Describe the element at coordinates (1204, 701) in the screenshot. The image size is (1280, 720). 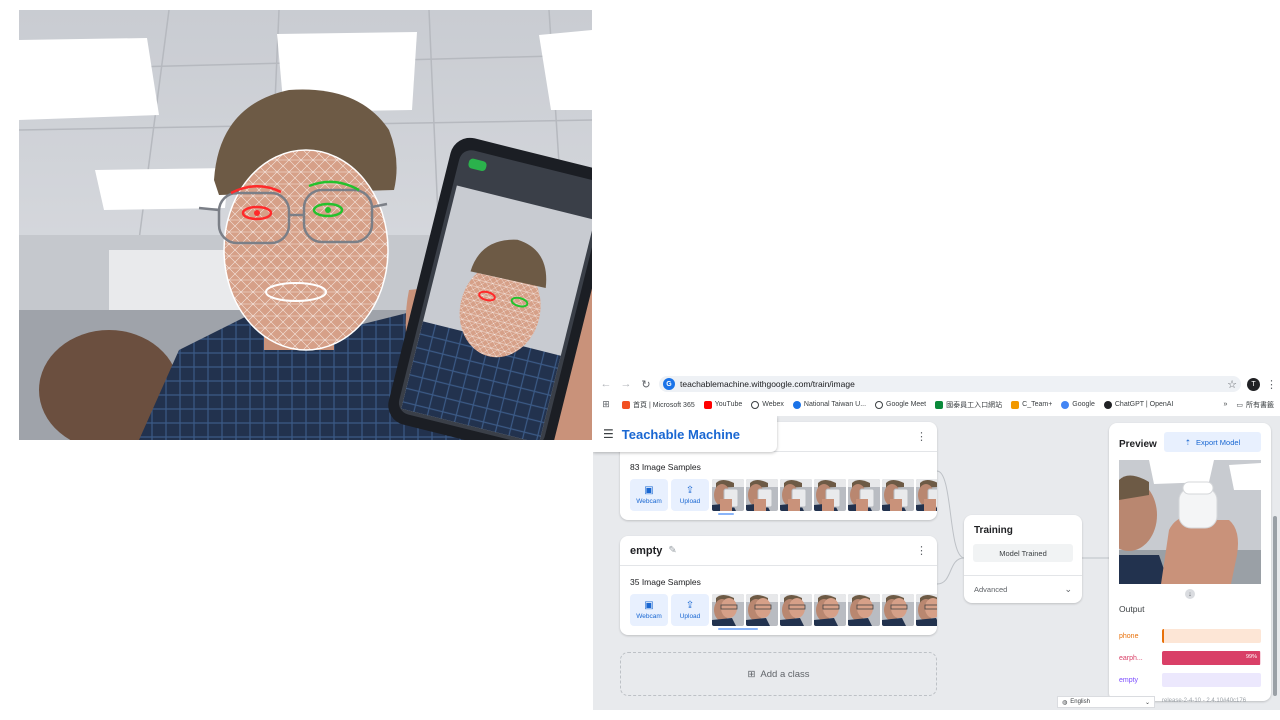
I see `release-version: release-2-4-10 - 2.4.10#40c176` at that location.